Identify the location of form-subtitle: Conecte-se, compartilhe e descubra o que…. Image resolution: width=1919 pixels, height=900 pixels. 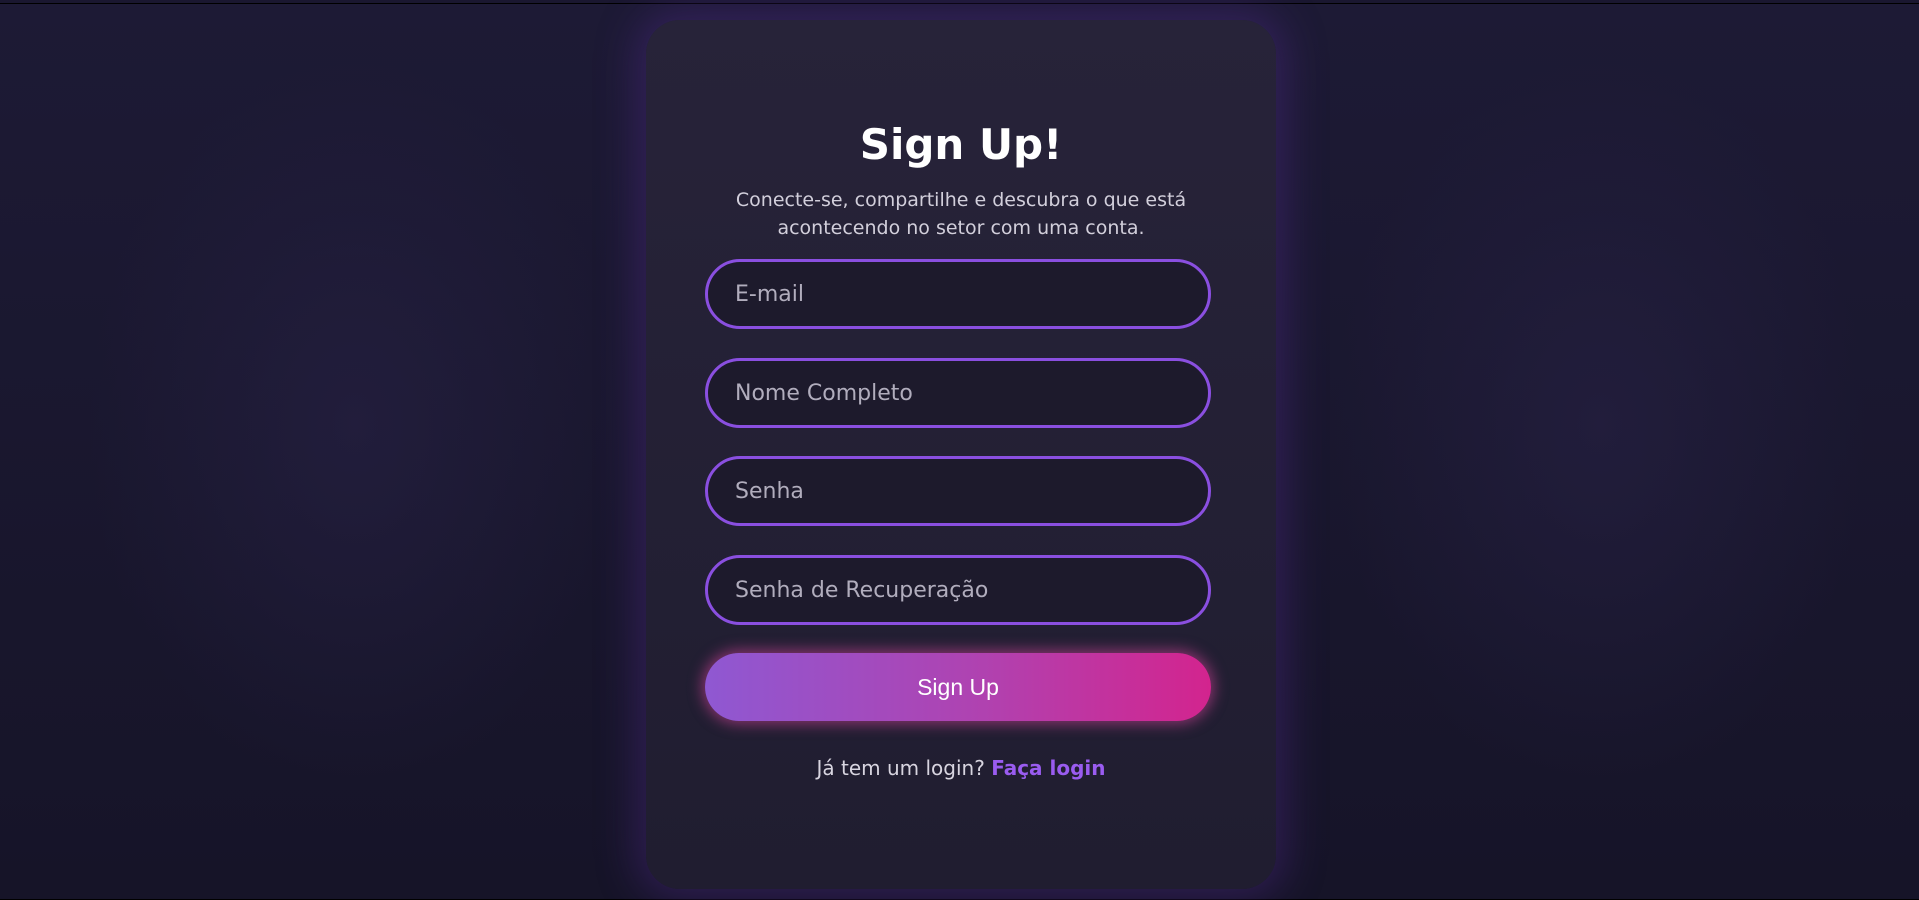
(961, 214).